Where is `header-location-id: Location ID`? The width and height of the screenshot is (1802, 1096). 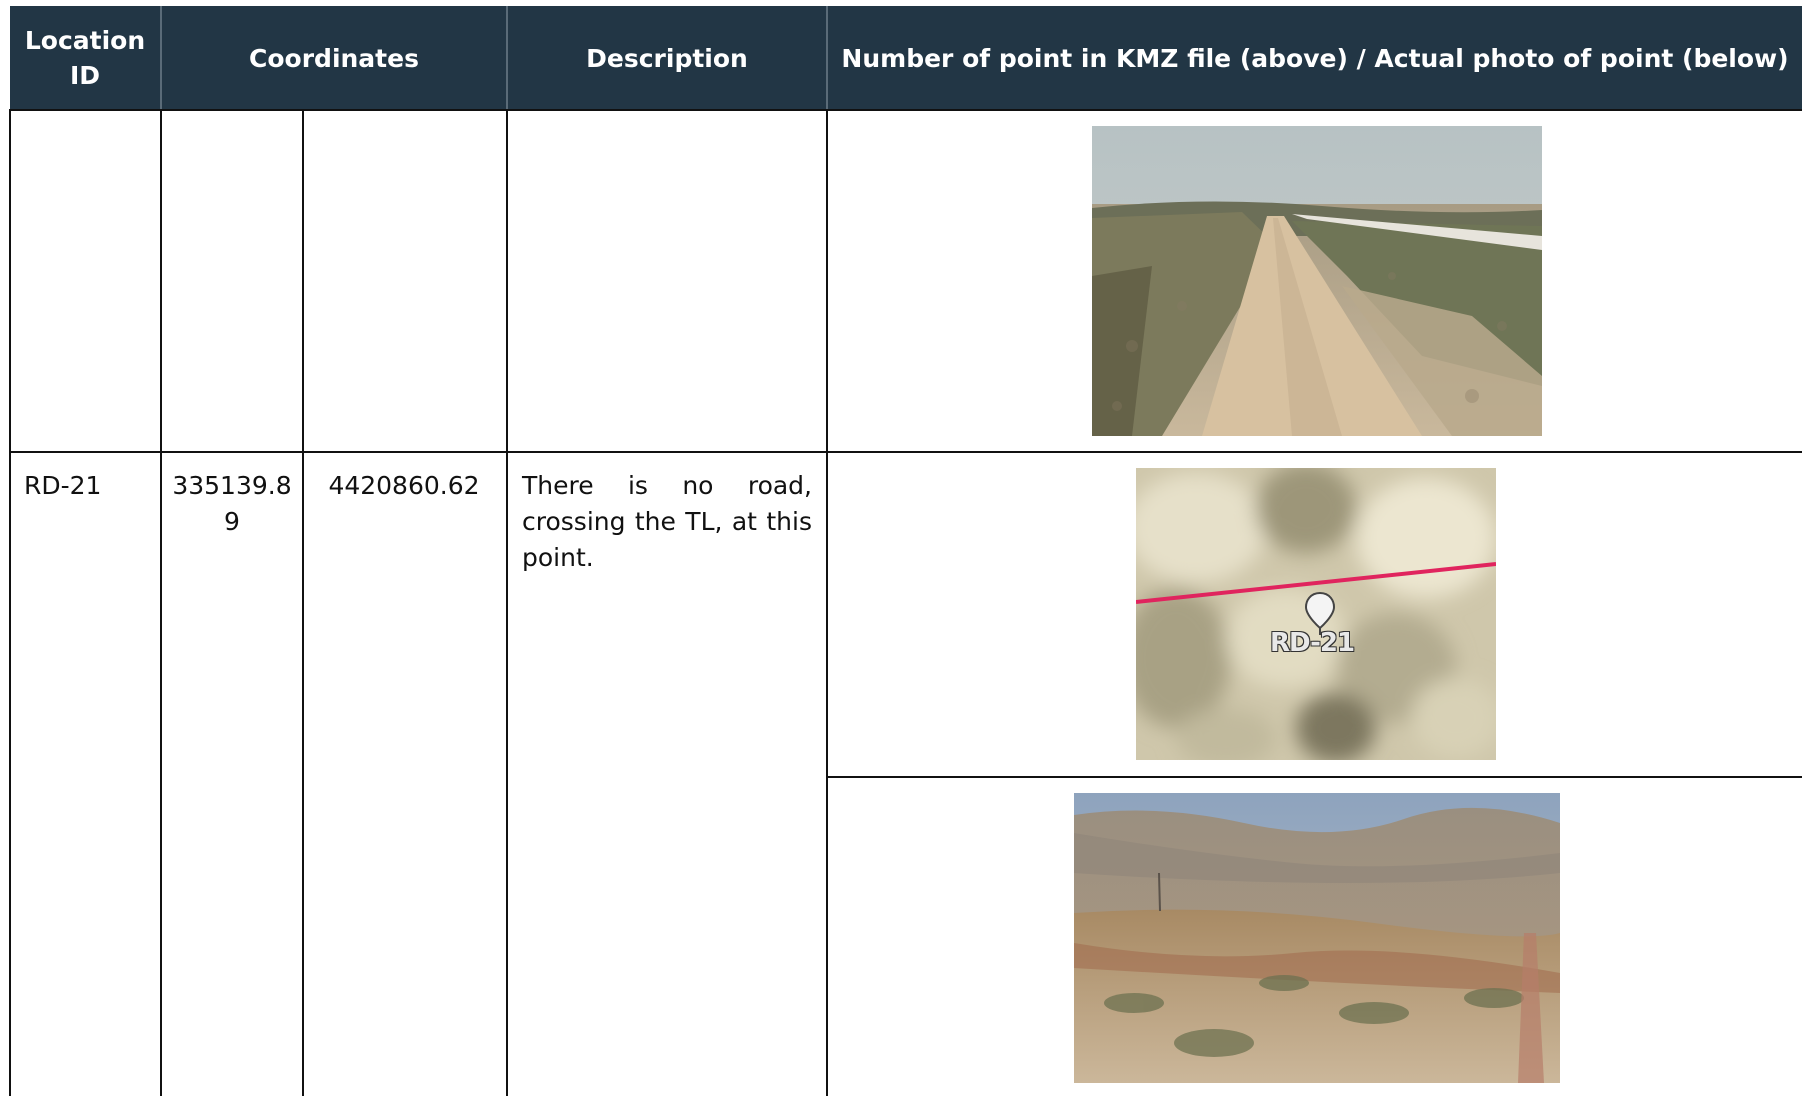 header-location-id: Location ID is located at coordinates (85, 58).